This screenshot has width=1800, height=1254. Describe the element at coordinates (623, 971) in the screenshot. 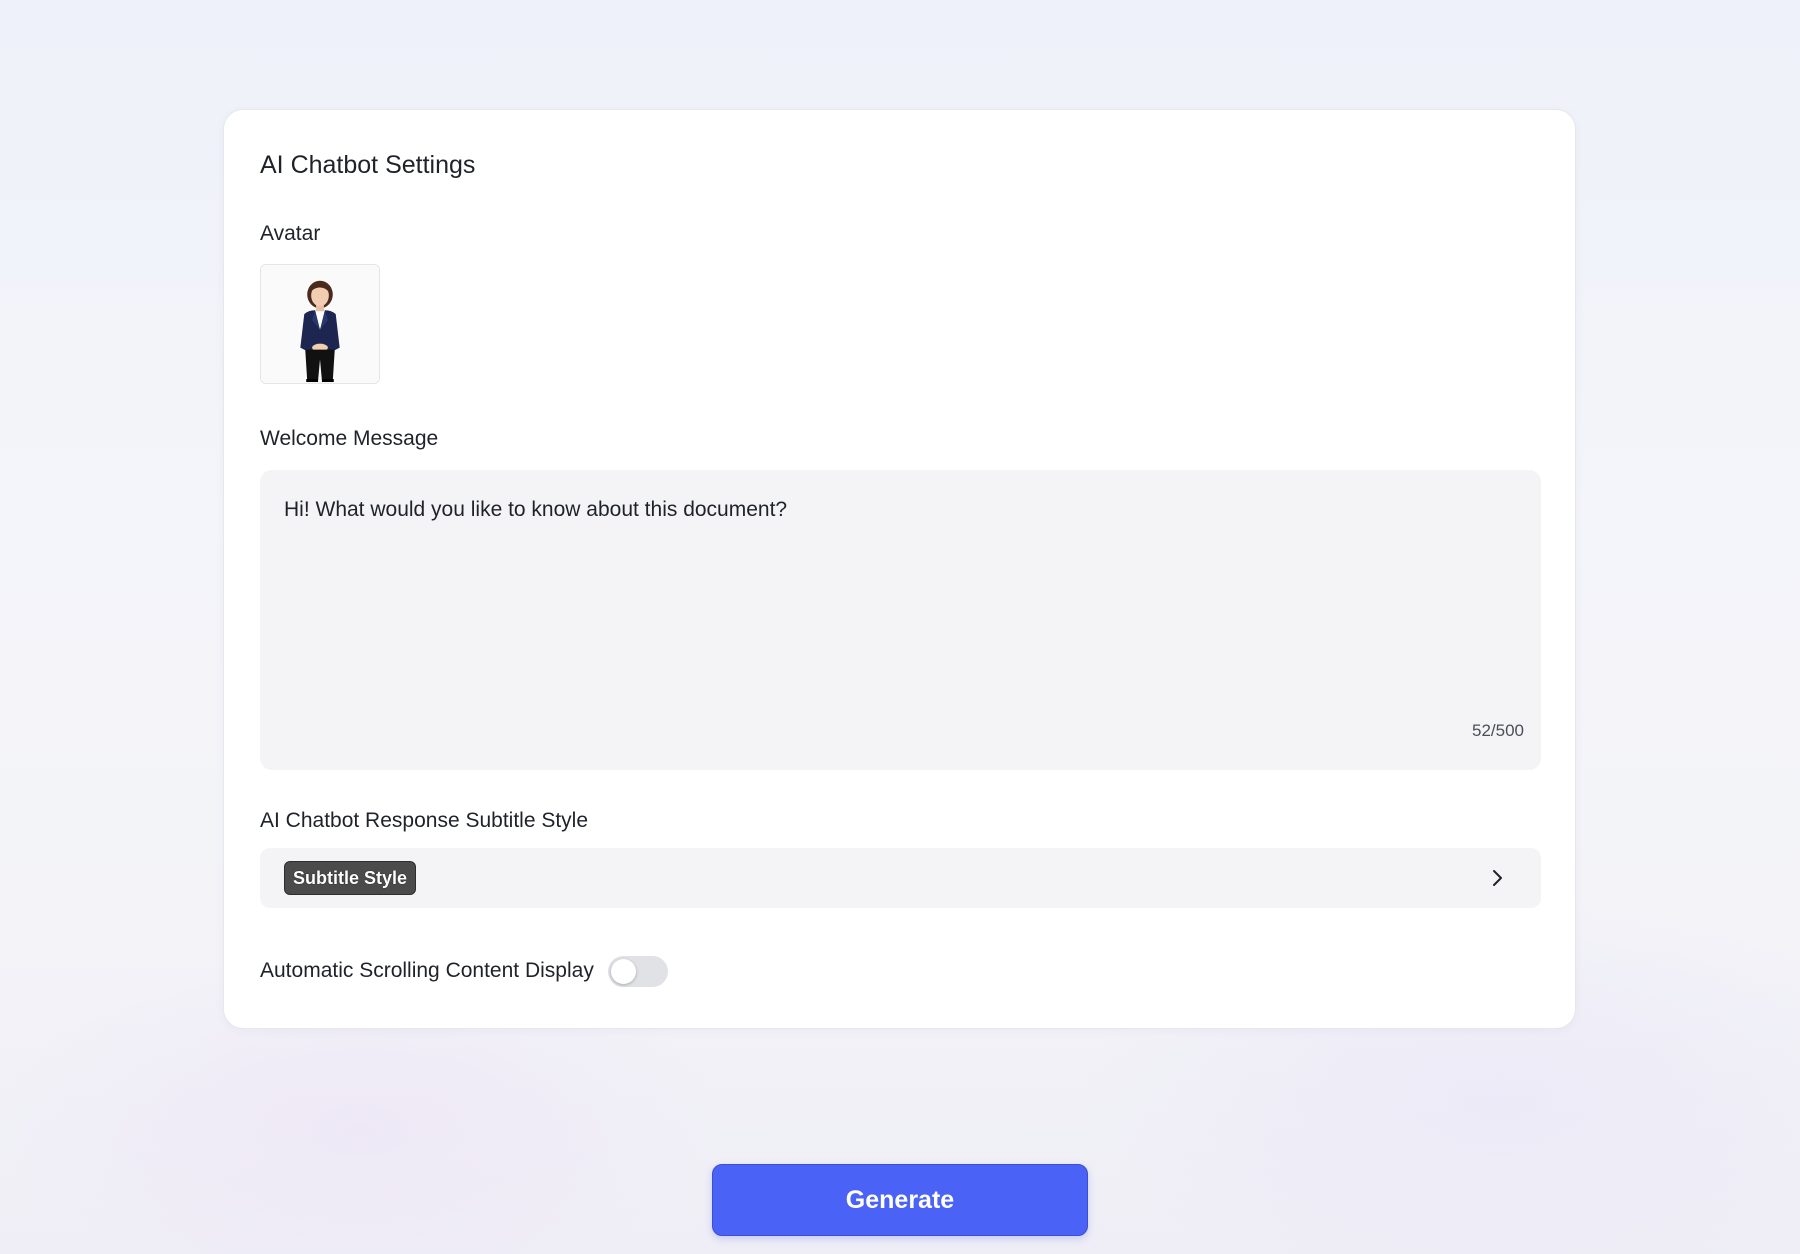

I see `toggle-knob` at that location.